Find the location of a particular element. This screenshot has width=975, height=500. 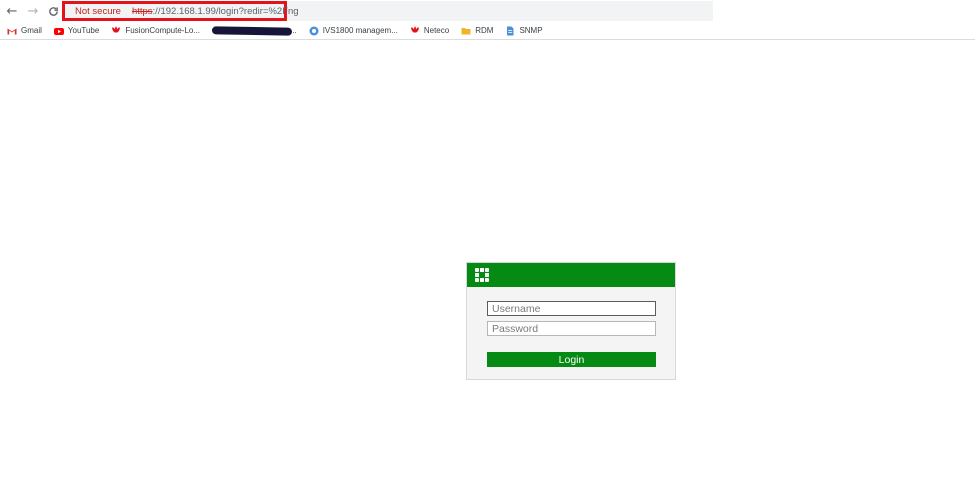

bookmark-label: SNMP is located at coordinates (531, 30).